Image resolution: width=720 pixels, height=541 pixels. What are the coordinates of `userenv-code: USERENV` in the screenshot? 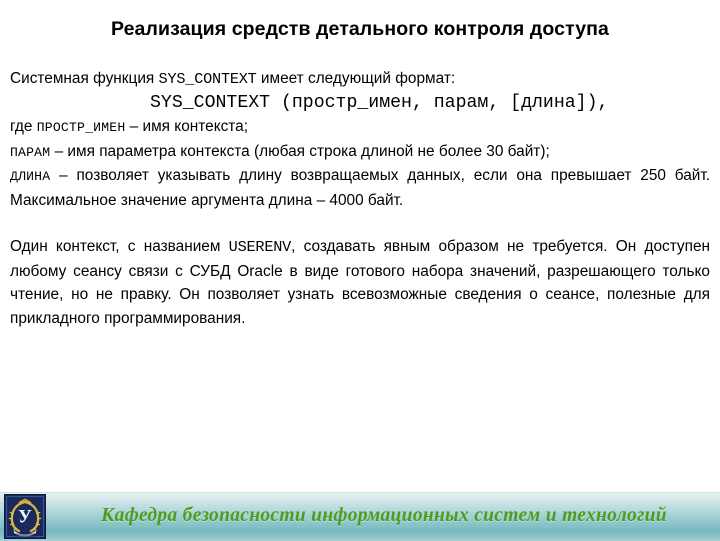 It's located at (260, 247).